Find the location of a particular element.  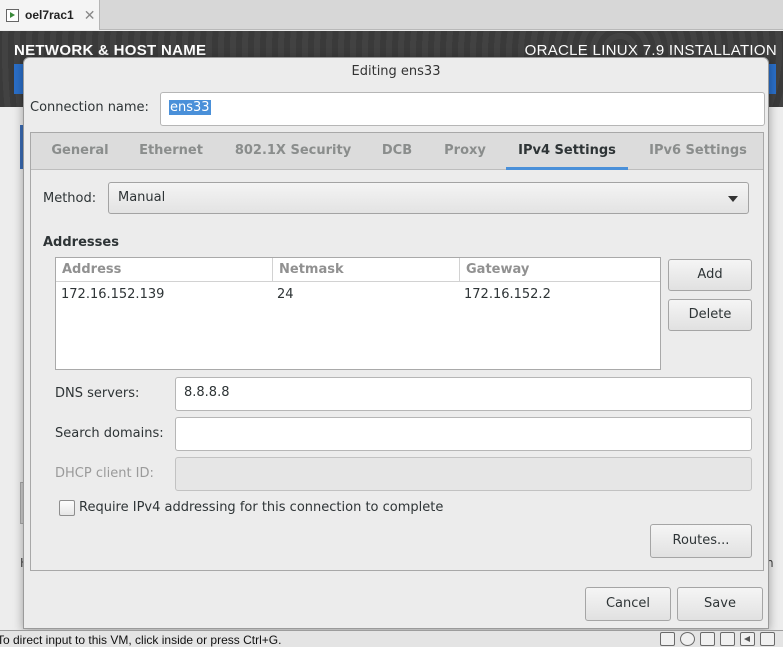

tab-dcb: DCB is located at coordinates (397, 151).